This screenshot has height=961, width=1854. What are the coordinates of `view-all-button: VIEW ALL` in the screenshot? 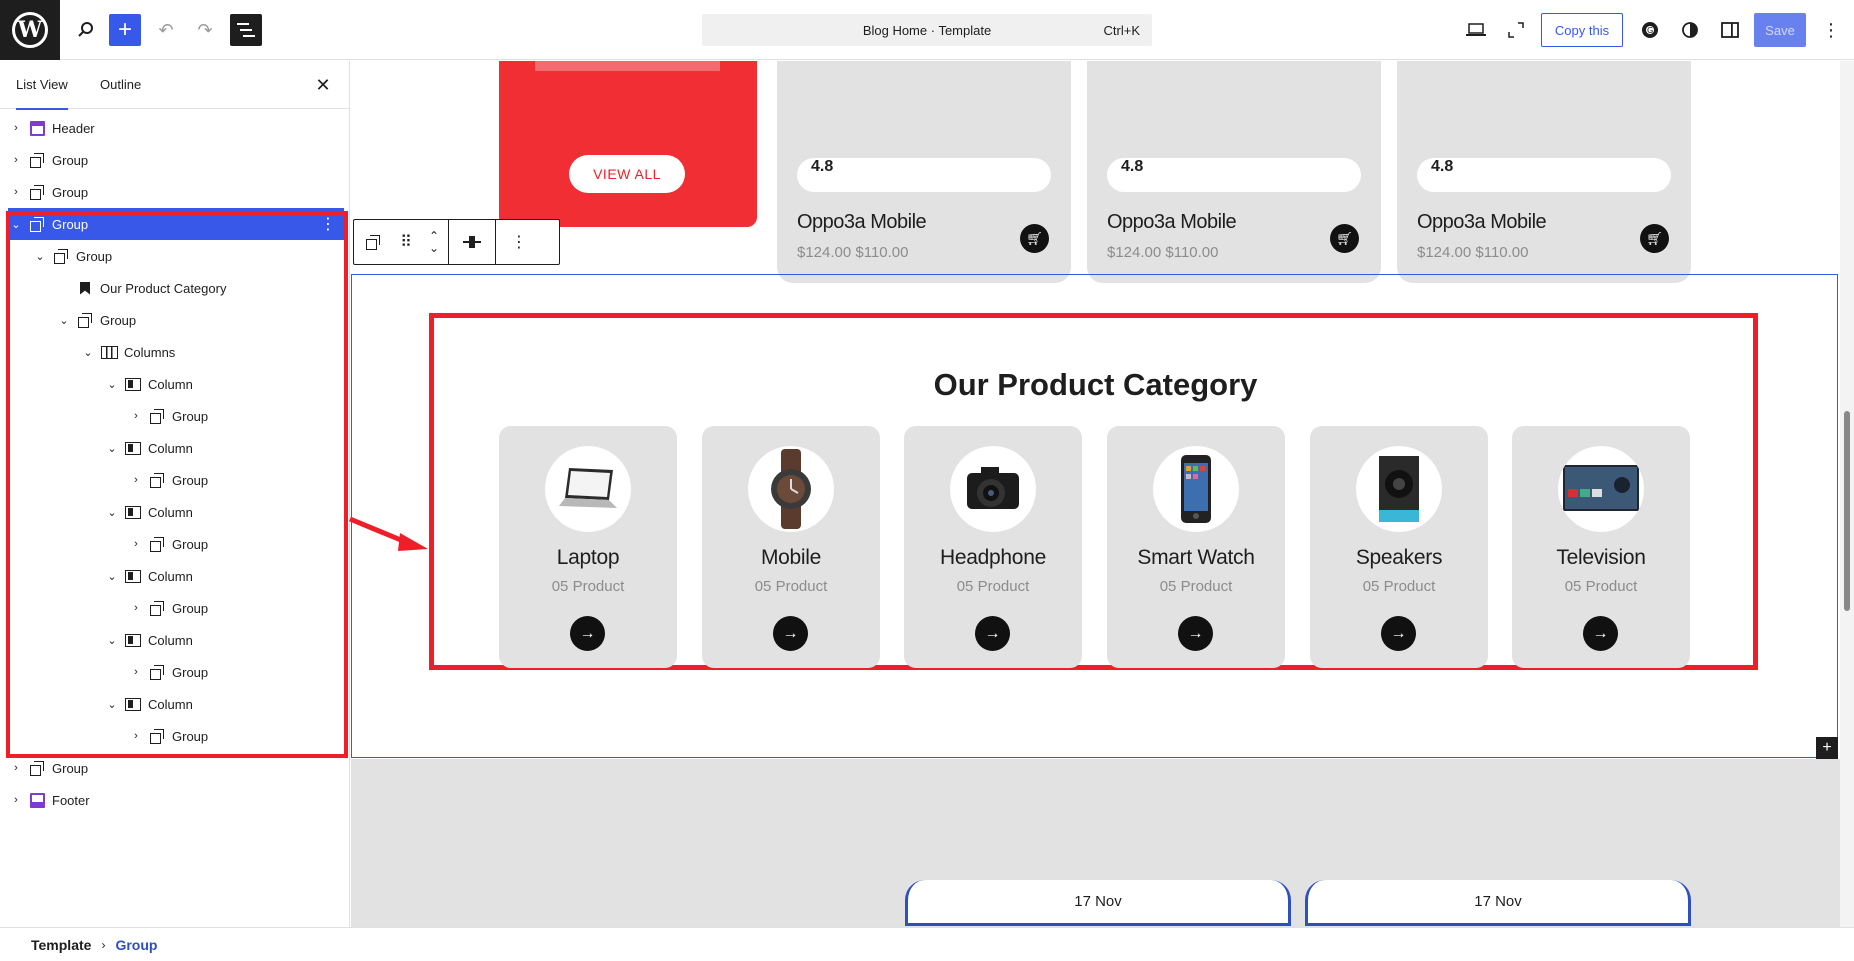 It's located at (627, 174).